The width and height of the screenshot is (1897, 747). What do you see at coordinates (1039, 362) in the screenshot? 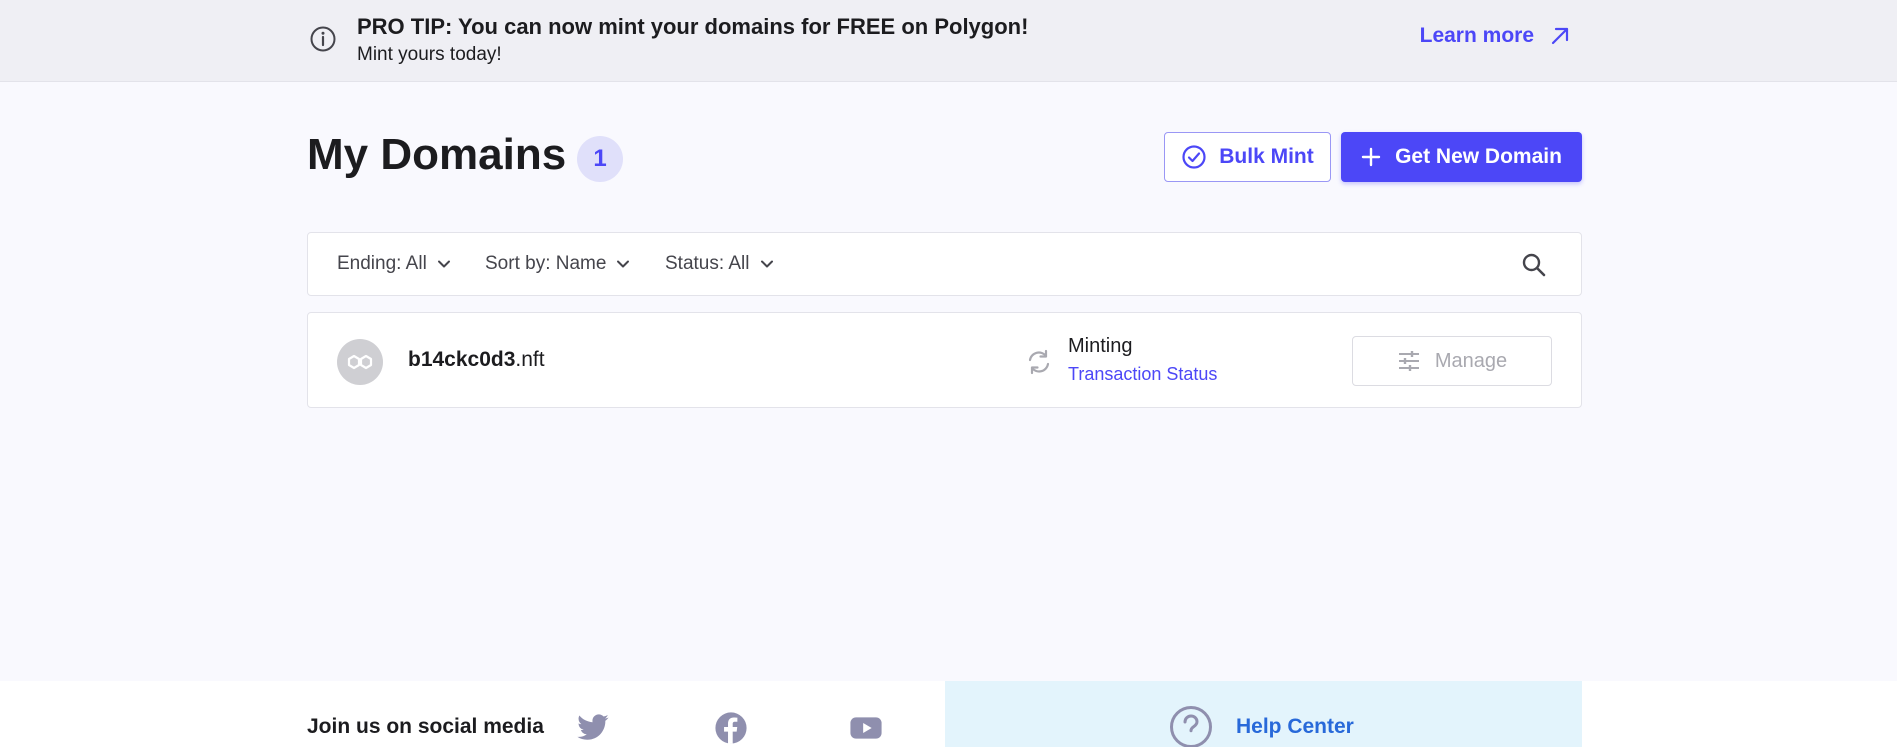
I see `sync-icon` at bounding box center [1039, 362].